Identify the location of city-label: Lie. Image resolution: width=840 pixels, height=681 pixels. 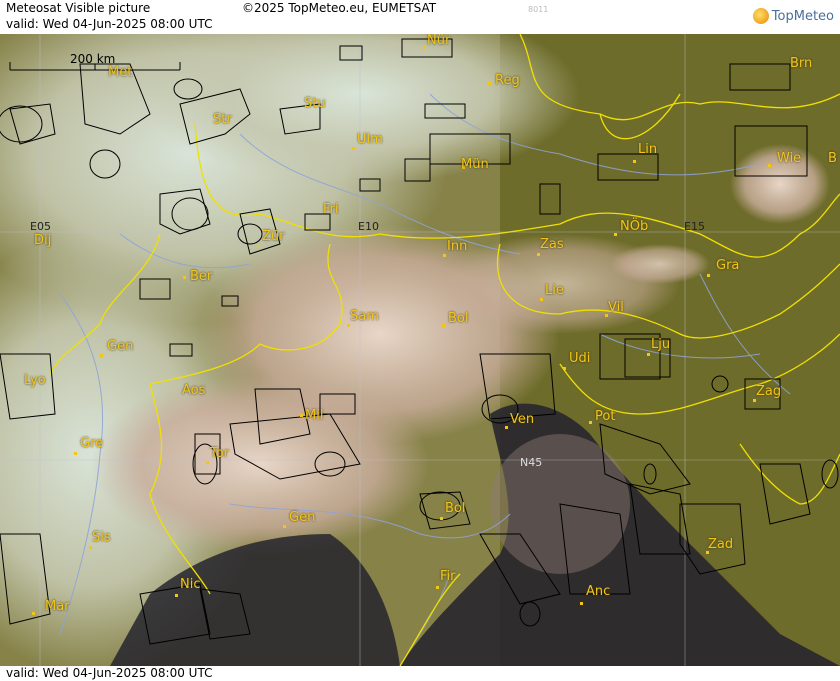
(554, 290).